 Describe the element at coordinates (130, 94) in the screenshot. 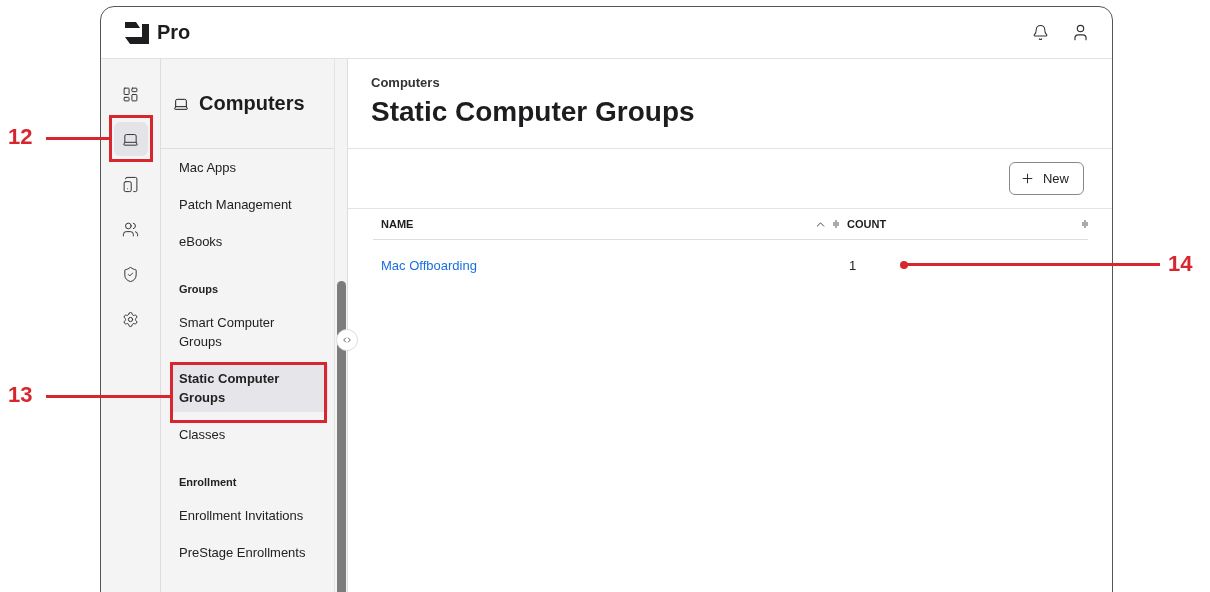

I see `dashboard-icon` at that location.